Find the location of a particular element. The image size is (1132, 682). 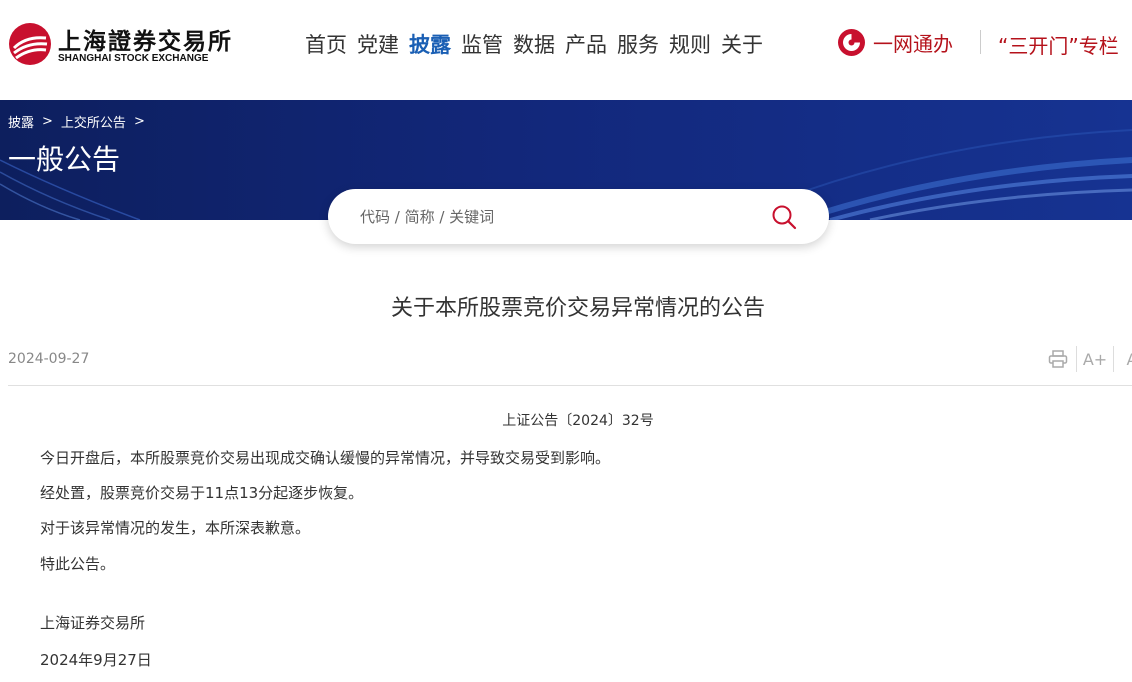

nav-item-data: 数据 is located at coordinates (534, 44).